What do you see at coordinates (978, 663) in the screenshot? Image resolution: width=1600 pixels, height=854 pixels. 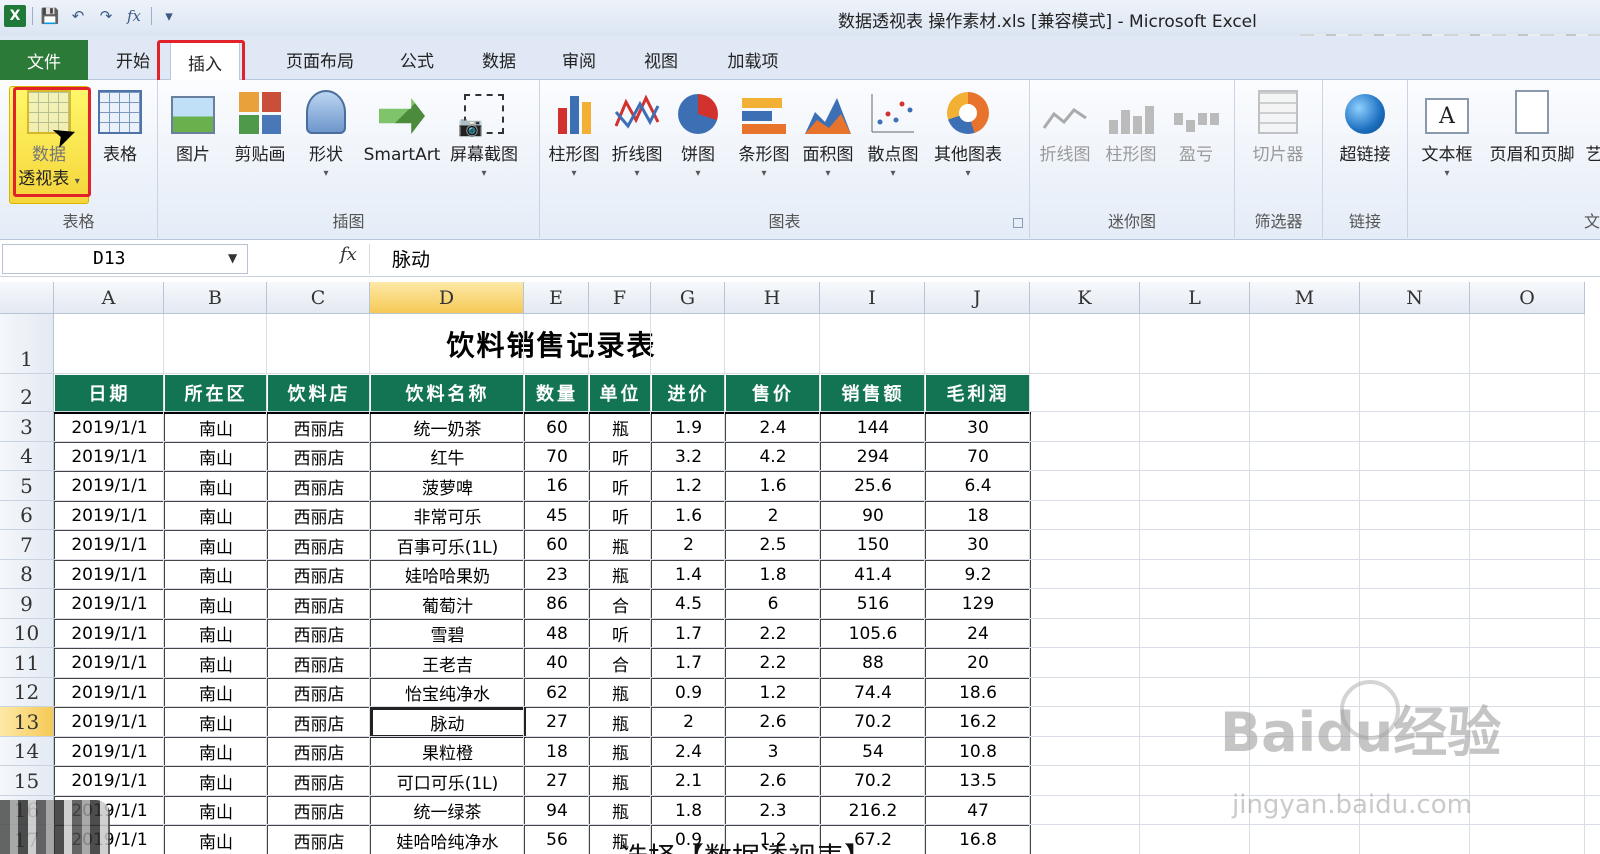 I see `table-cell: 20` at bounding box center [978, 663].